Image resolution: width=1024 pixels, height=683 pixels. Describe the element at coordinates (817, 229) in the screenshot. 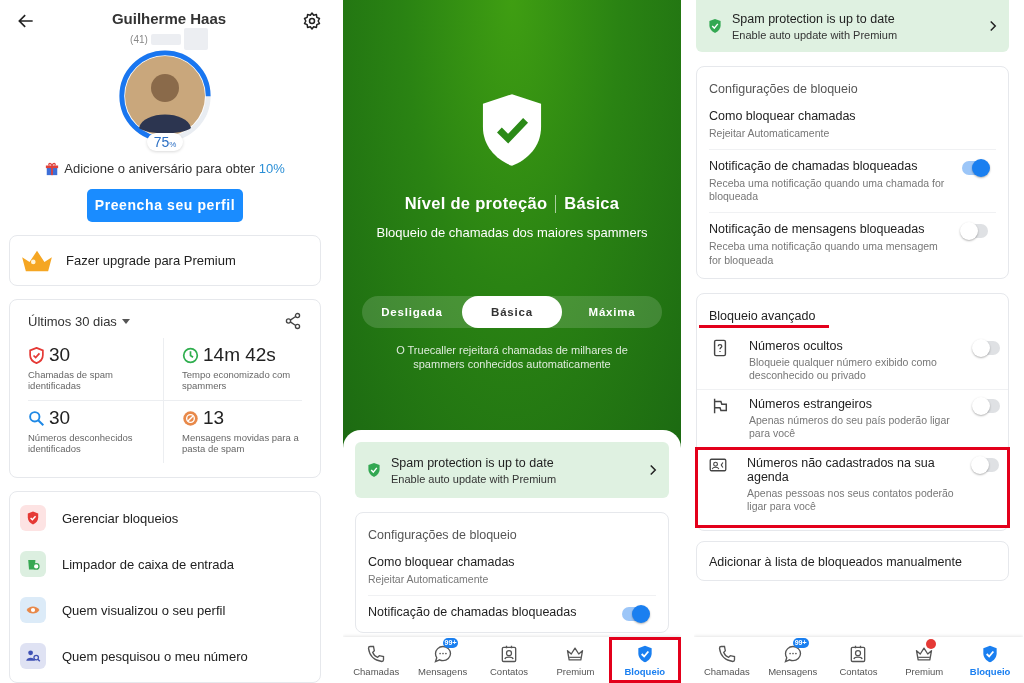

I see `setting-title: Notificação de mensagens bloqueadas` at that location.